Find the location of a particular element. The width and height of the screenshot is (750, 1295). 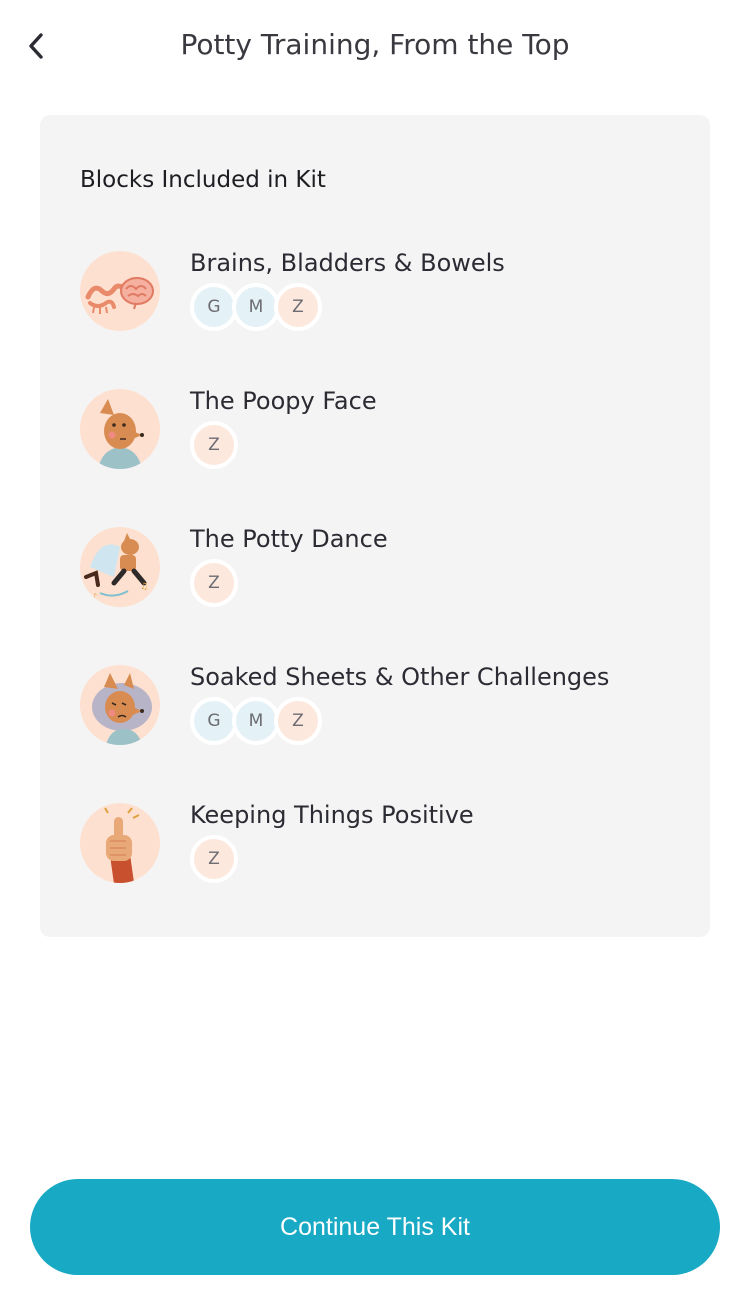

block-title: Brains, Bladders & Bowels is located at coordinates (347, 263).